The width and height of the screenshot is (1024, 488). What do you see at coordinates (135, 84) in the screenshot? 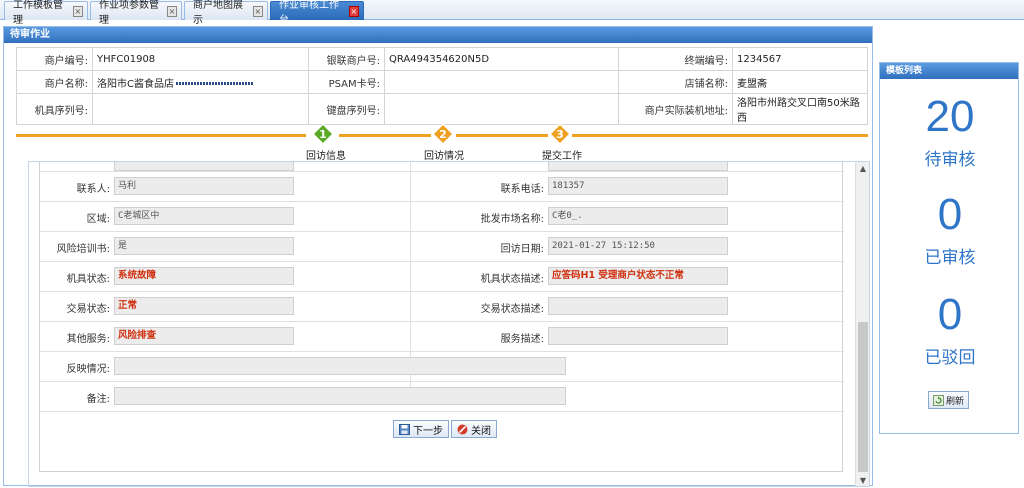
I see `merchant-name-text: 洛阳市C酱食品店` at bounding box center [135, 84].